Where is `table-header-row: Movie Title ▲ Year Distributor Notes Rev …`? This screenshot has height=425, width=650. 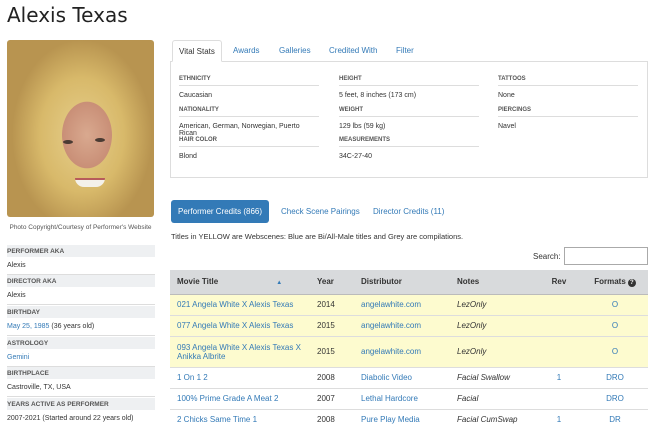
table-header-row: Movie Title ▲ Year Distributor Notes Rev … is located at coordinates (409, 282).